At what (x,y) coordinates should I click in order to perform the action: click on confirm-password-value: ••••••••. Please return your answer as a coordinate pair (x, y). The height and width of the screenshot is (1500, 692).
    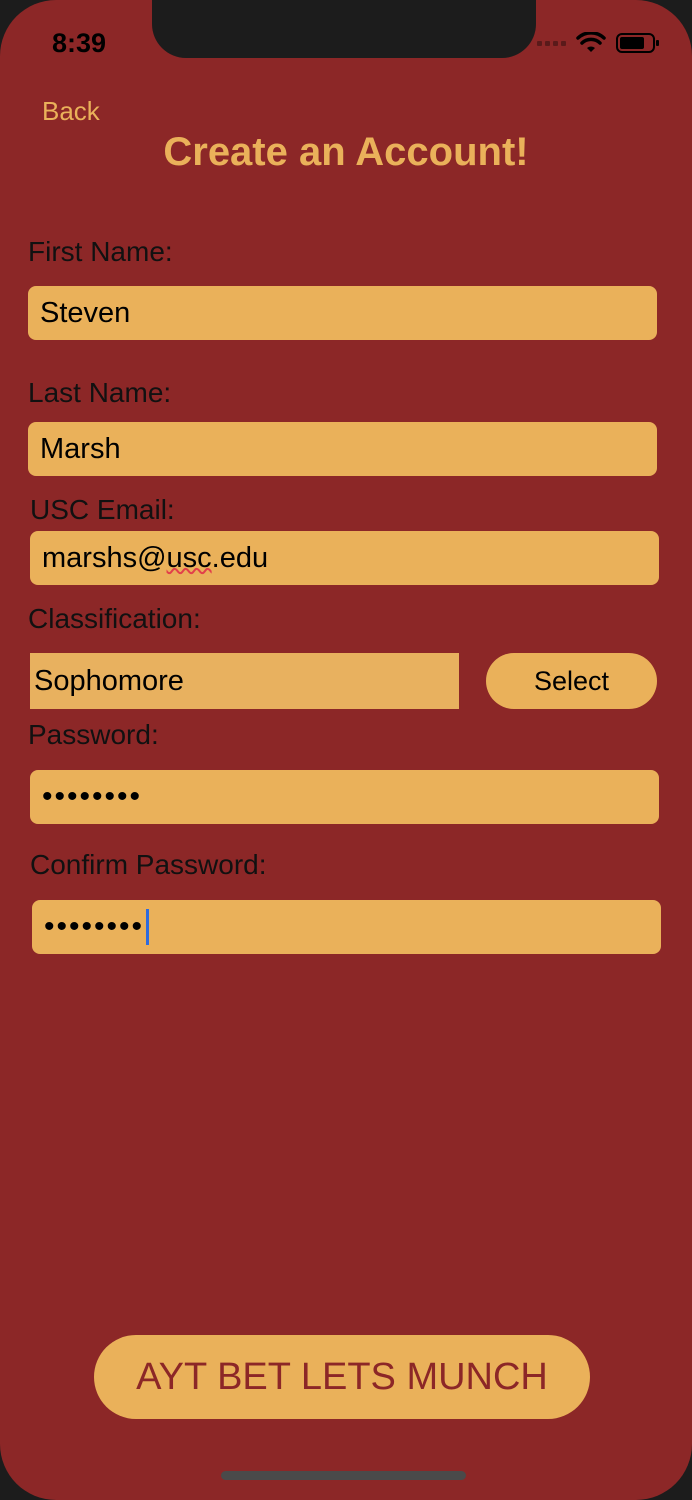
    Looking at the image, I should click on (94, 926).